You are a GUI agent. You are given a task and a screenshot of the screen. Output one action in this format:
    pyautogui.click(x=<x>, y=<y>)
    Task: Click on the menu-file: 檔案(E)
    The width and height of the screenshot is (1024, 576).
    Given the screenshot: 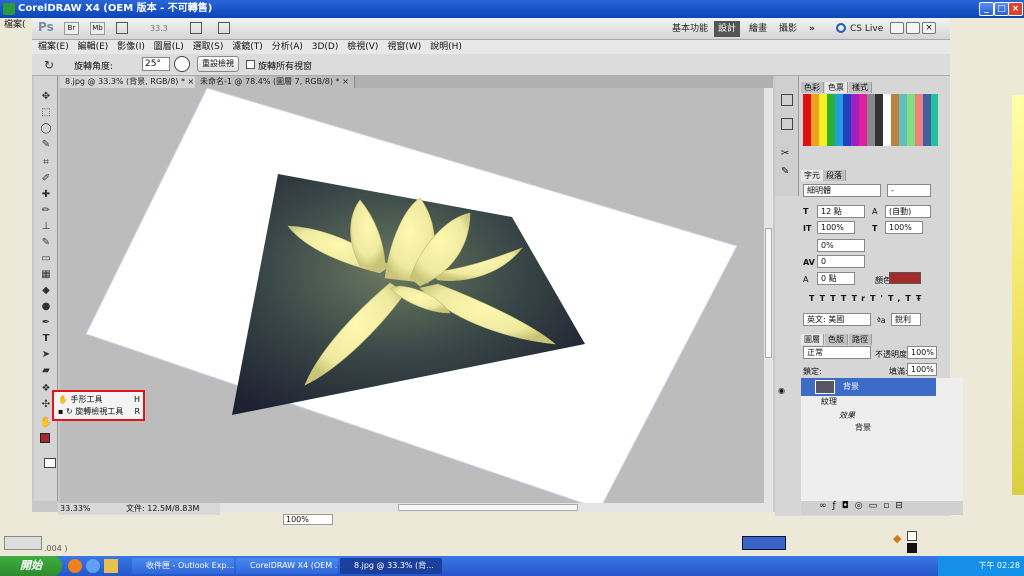 What is the action you would take?
    pyautogui.click(x=53, y=47)
    